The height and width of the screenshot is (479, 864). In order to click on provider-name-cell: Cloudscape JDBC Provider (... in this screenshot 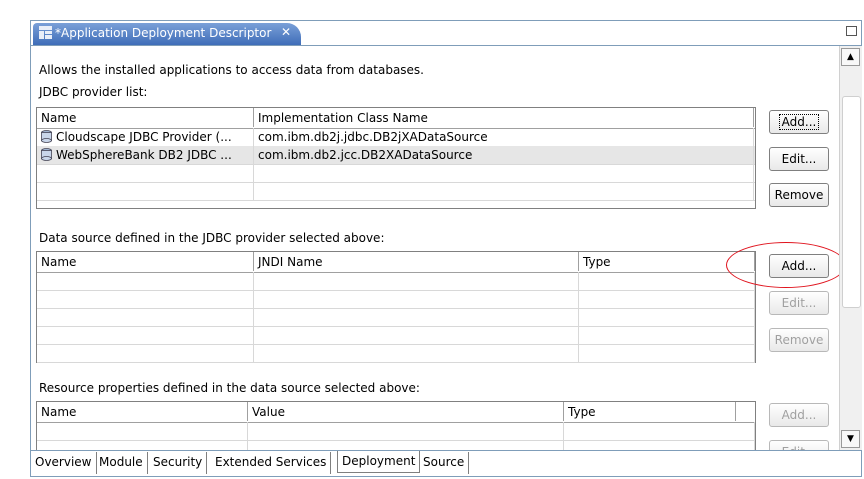, I will do `click(145, 137)`.